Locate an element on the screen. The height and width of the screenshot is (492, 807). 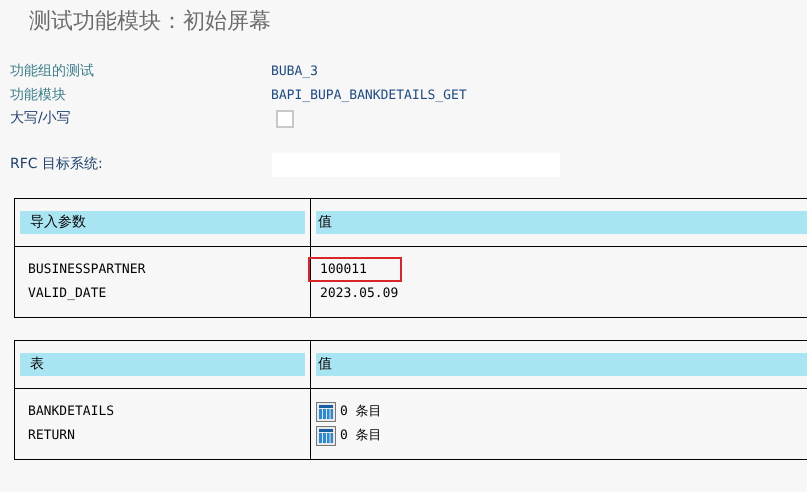
checkbox is located at coordinates (285, 119).